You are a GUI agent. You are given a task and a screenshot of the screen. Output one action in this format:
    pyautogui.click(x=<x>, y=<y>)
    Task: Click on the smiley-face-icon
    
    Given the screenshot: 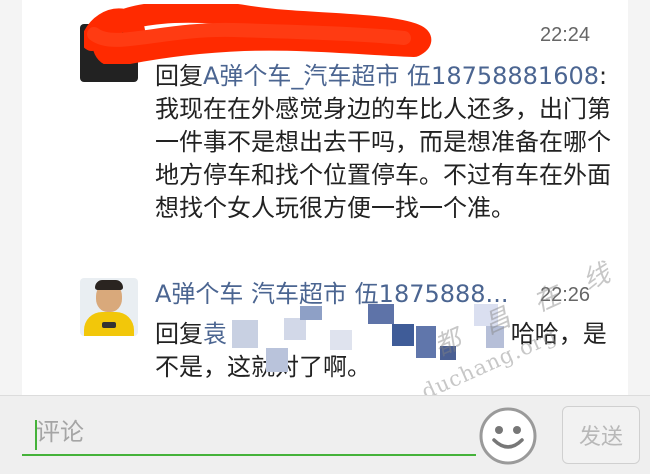 What is the action you would take?
    pyautogui.click(x=508, y=436)
    